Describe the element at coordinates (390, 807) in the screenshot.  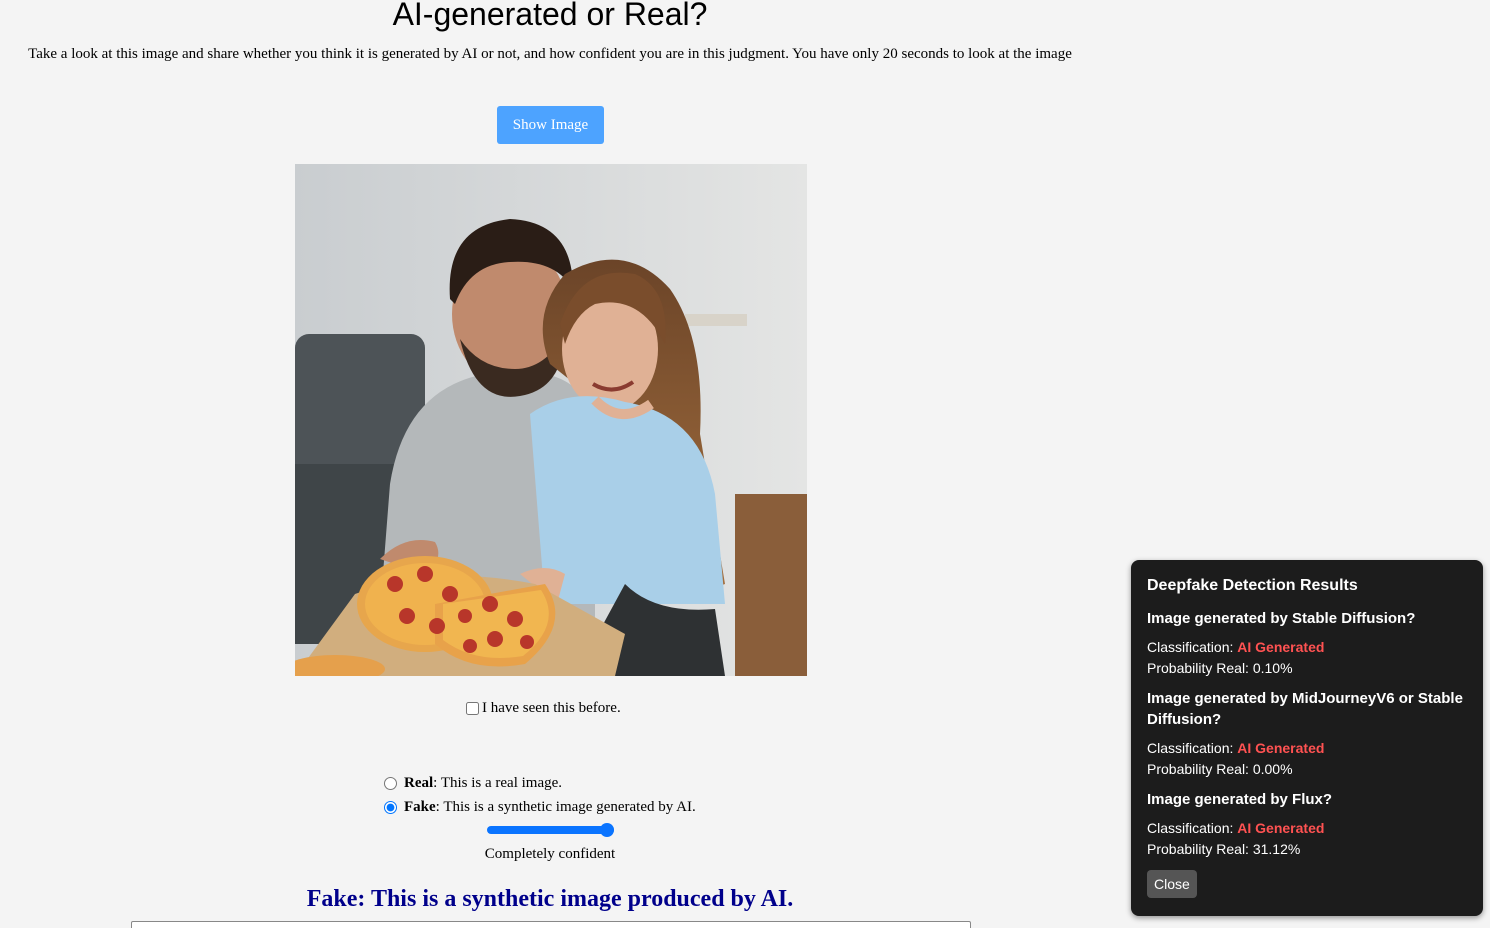
I see `fake-radio` at that location.